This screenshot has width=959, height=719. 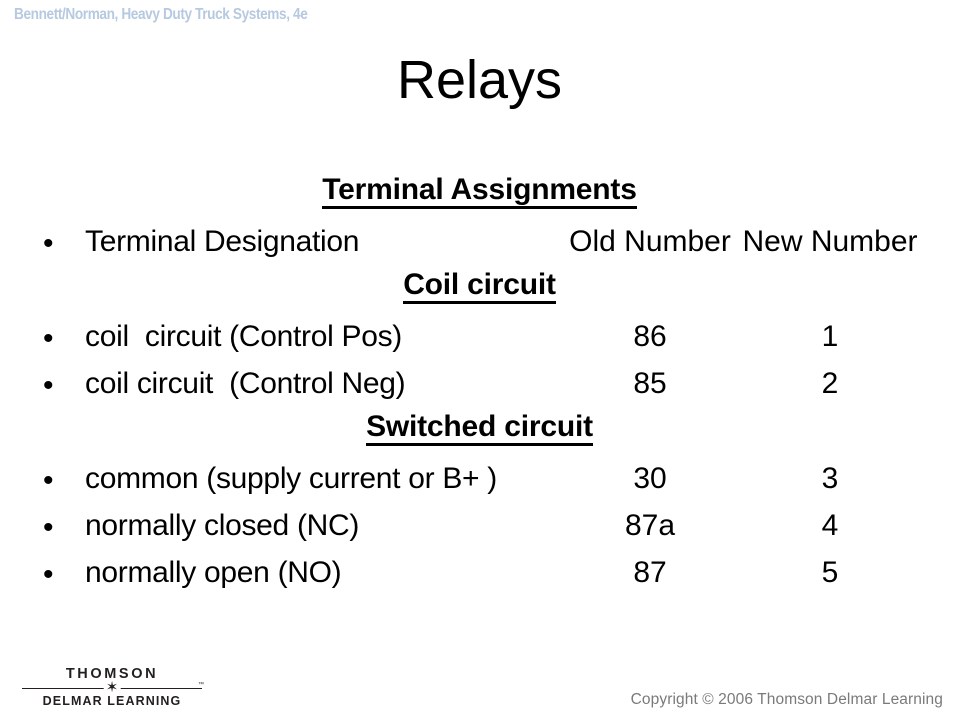 I want to click on section-heading-terminal-assignments: Terminal Assignments, so click(x=479, y=196).